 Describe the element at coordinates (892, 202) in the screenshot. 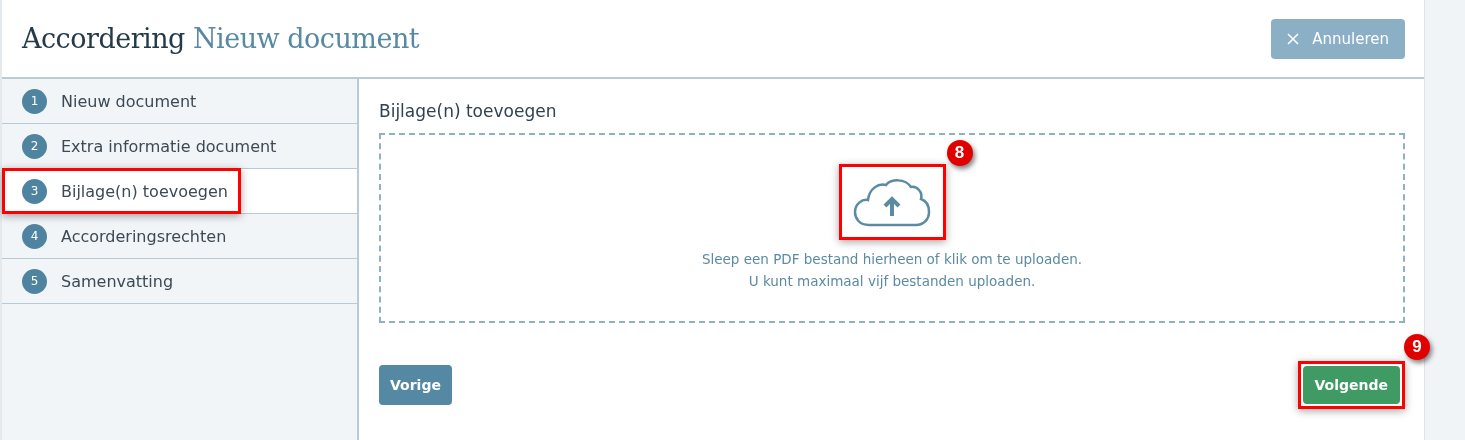

I see `cloud-upload-icon` at that location.